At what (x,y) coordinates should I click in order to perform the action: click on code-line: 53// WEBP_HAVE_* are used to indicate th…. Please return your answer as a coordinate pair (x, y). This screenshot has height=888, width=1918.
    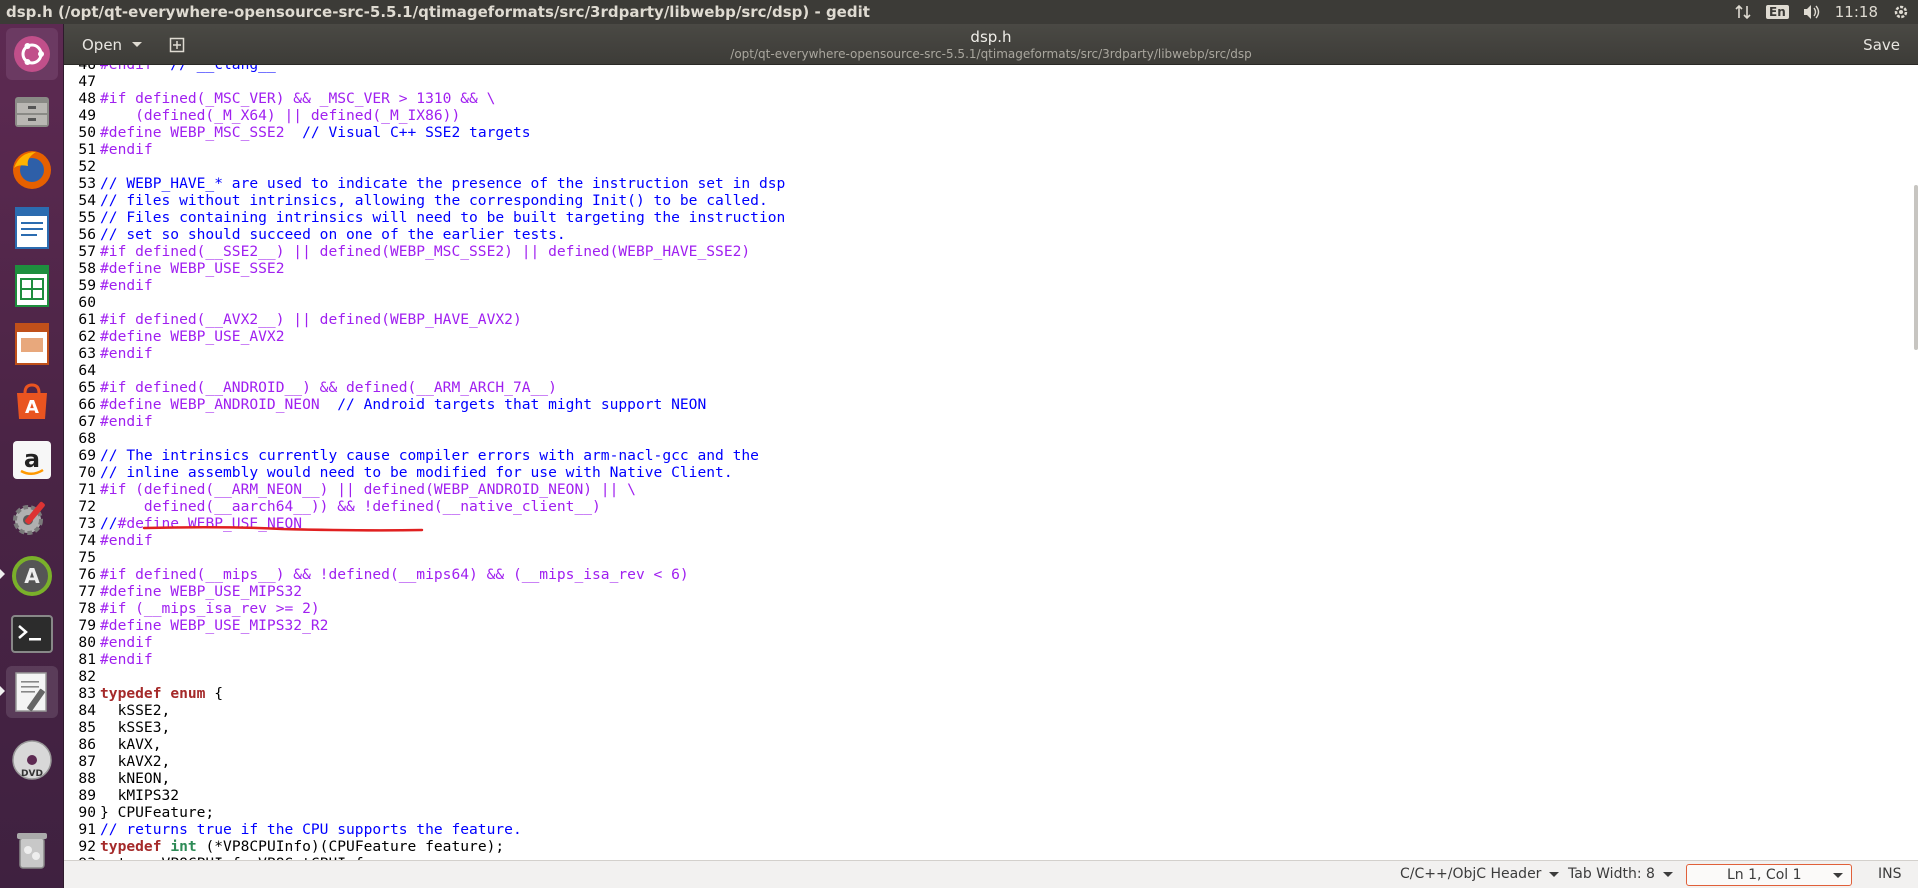
    Looking at the image, I should click on (424, 183).